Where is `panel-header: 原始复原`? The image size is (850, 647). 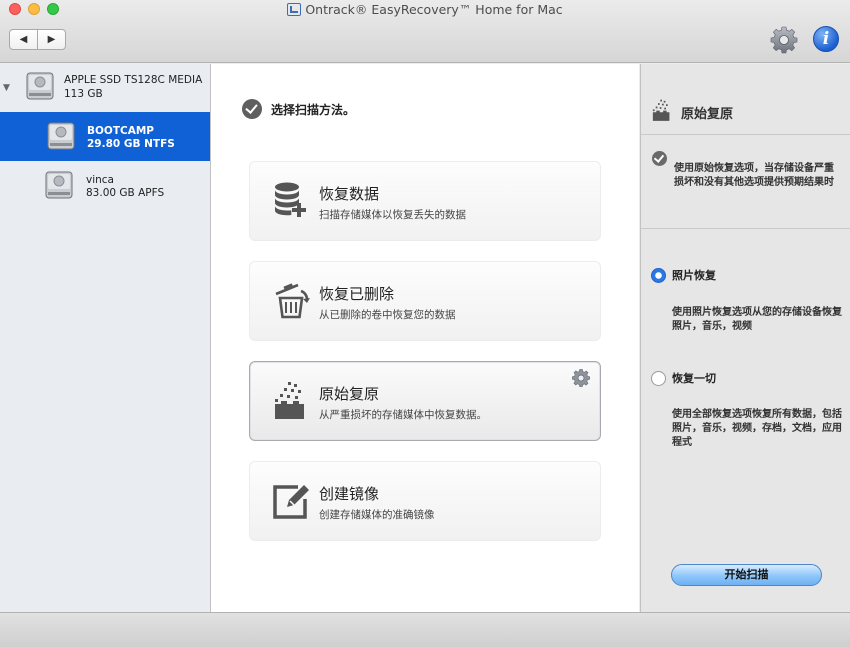 panel-header: 原始复原 is located at coordinates (745, 111).